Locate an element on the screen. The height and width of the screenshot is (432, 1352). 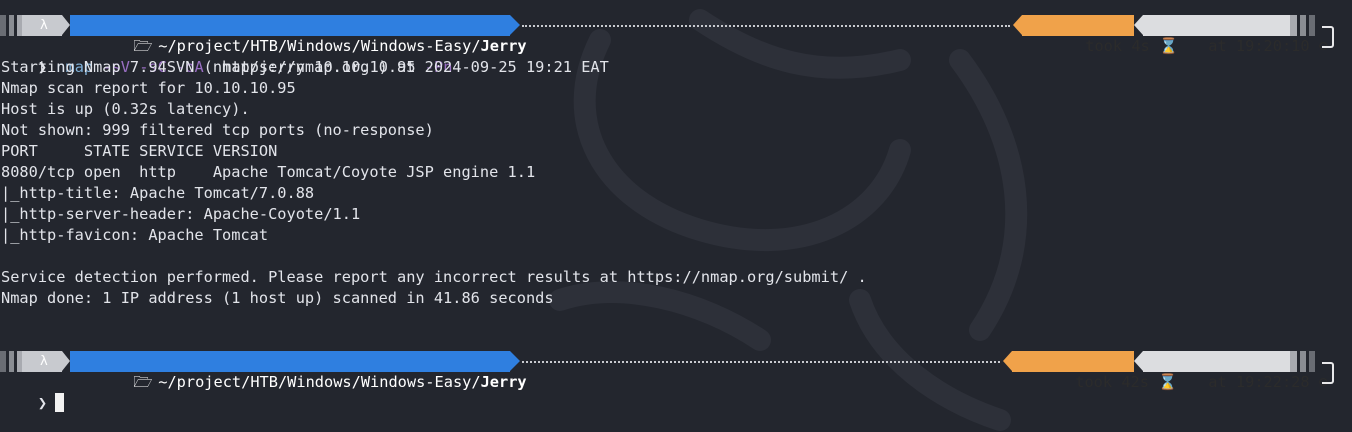
output-line: |_http-favicon: Apache Tomcat is located at coordinates (135, 235).